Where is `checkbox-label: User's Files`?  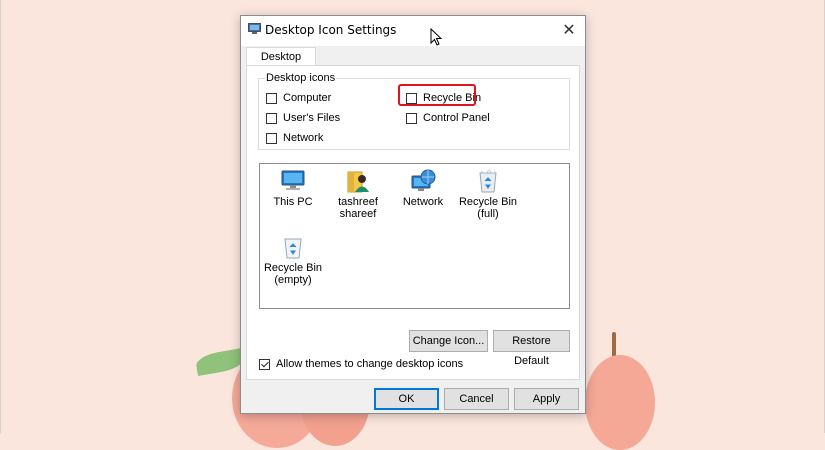 checkbox-label: User's Files is located at coordinates (312, 118).